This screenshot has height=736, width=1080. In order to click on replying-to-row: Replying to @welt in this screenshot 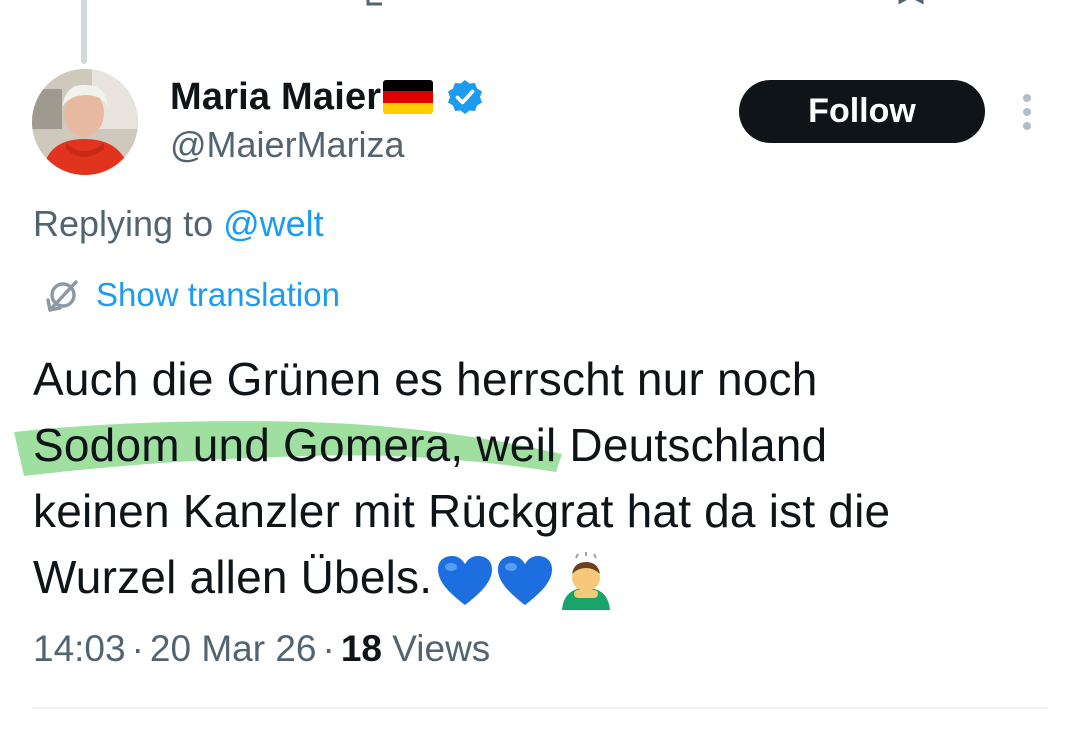, I will do `click(178, 224)`.